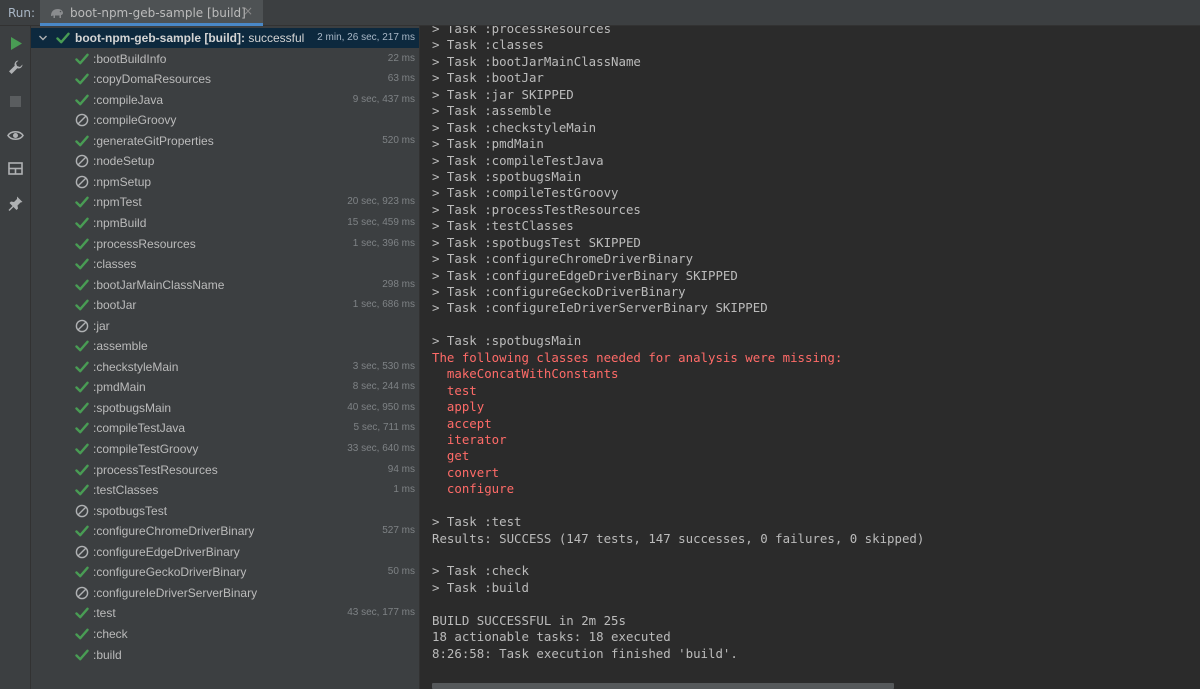  I want to click on chevron-down-icon, so click(43, 38).